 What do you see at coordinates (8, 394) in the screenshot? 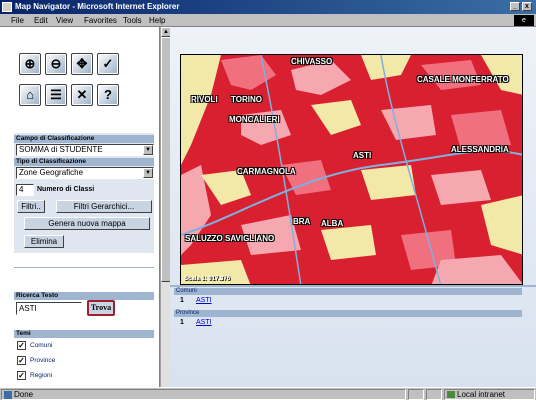
I see `page-done-icon` at bounding box center [8, 394].